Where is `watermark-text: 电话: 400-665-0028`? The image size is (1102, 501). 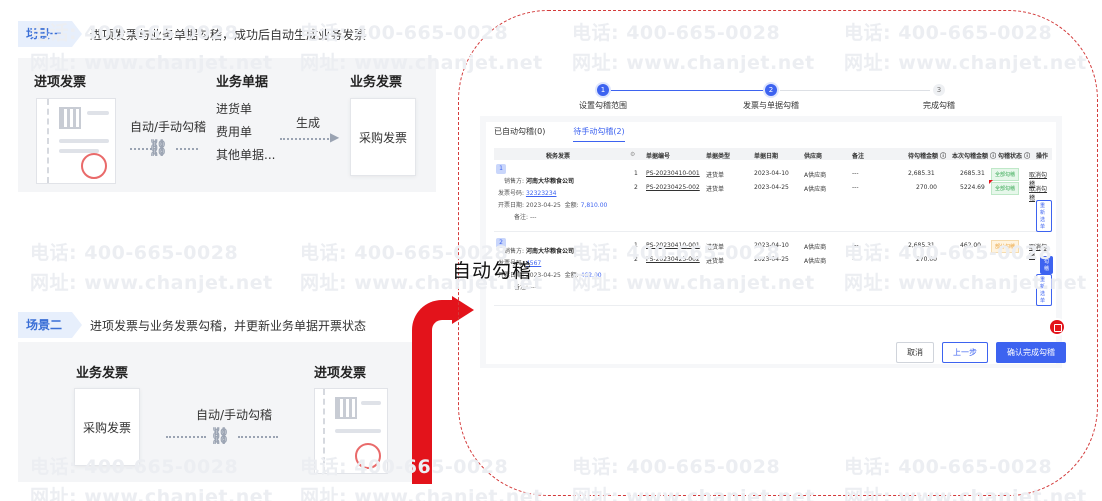 watermark-text: 电话: 400-665-0028 is located at coordinates (134, 253).